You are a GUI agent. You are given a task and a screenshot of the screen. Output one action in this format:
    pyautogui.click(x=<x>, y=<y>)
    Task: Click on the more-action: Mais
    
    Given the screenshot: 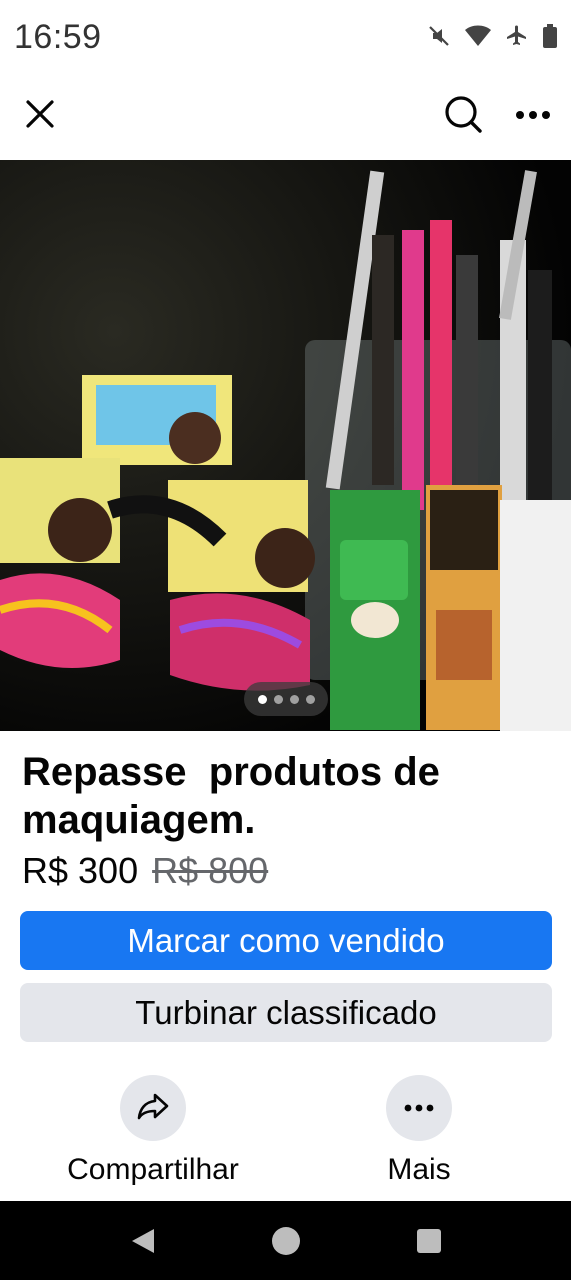 What is the action you would take?
    pyautogui.click(x=419, y=1131)
    